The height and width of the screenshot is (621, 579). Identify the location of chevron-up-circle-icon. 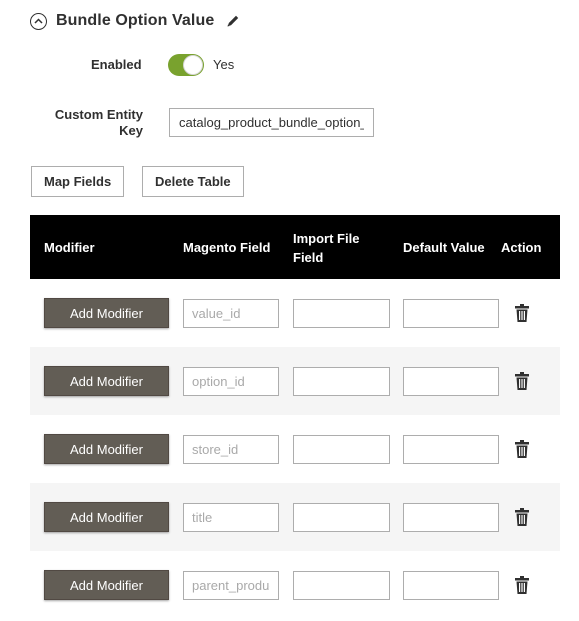
(38, 21).